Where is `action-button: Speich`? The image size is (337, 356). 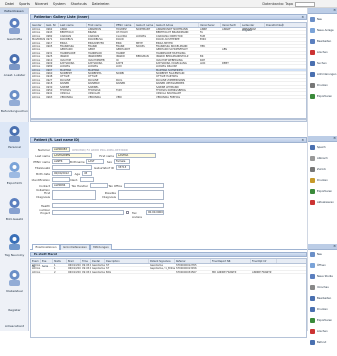
action-button: Speich is located at coordinates (323, 148).